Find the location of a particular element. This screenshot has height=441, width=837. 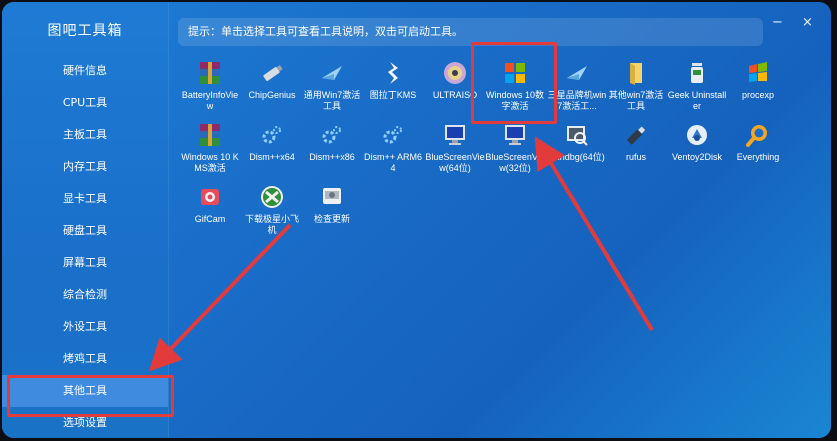

tool-label: ULTRAISO is located at coordinates (455, 95).